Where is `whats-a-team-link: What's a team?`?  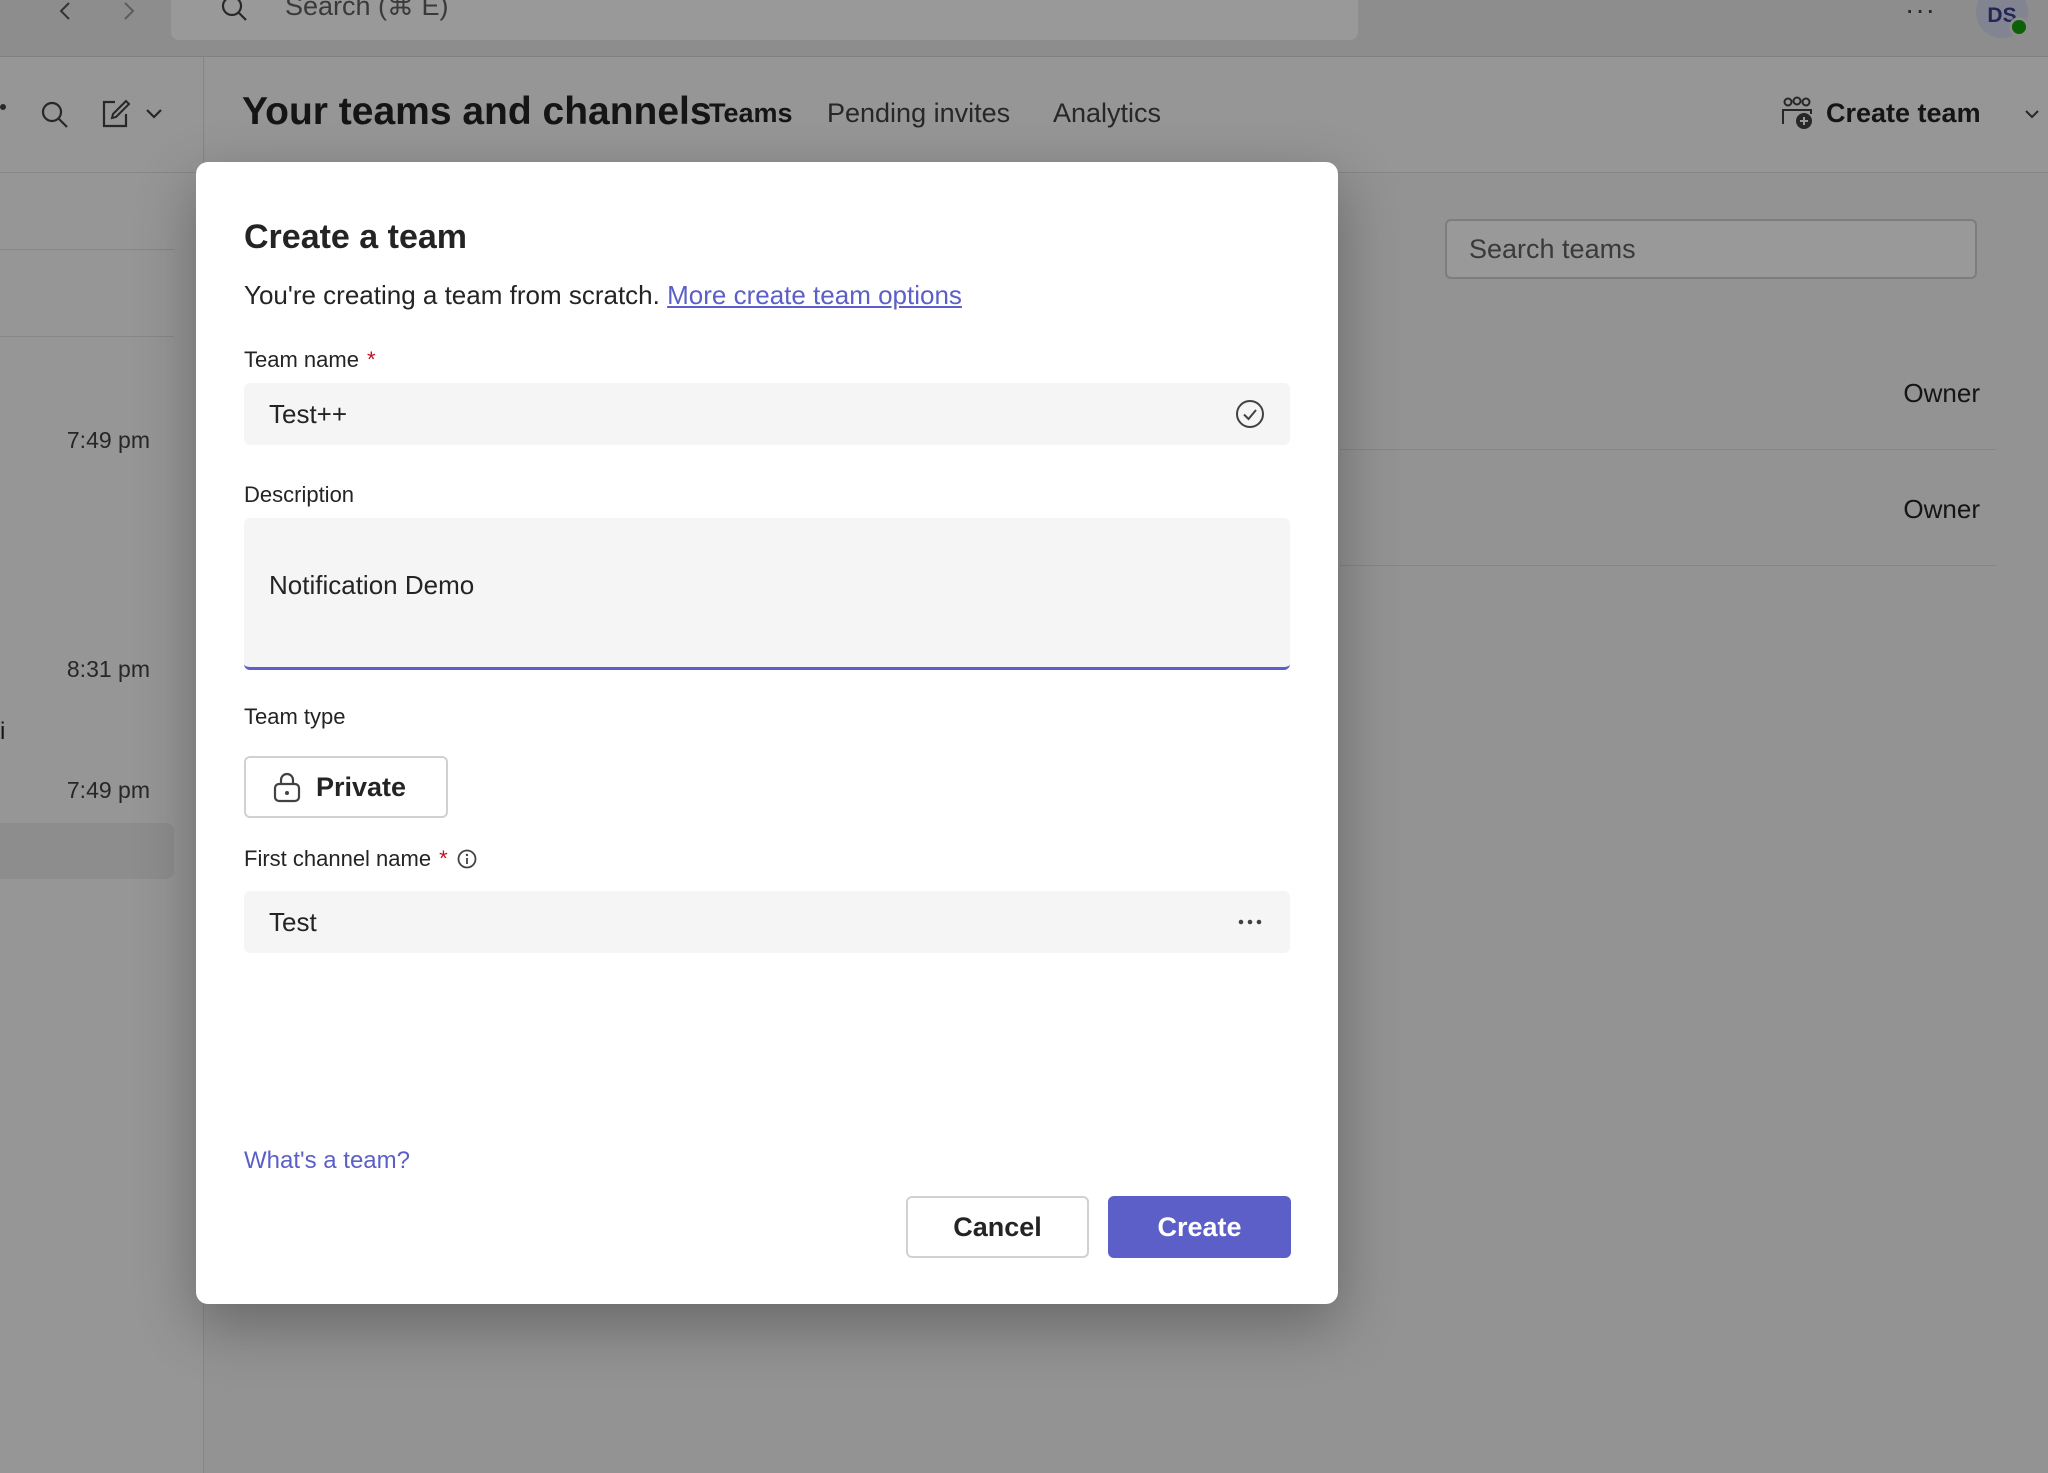 whats-a-team-link: What's a team? is located at coordinates (327, 1161).